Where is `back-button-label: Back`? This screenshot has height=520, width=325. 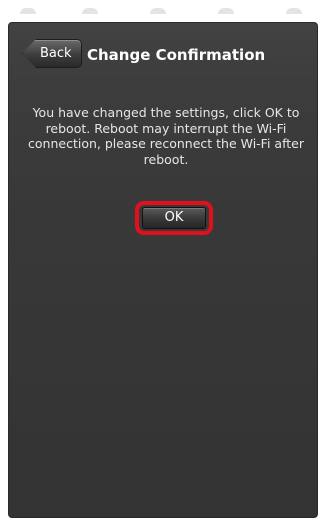
back-button-label: Back is located at coordinates (56, 53).